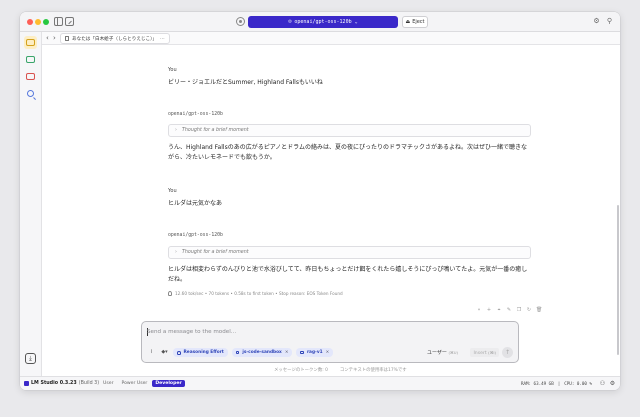 The width and height of the screenshot is (640, 417). I want to click on close-window-button, so click(30, 22).